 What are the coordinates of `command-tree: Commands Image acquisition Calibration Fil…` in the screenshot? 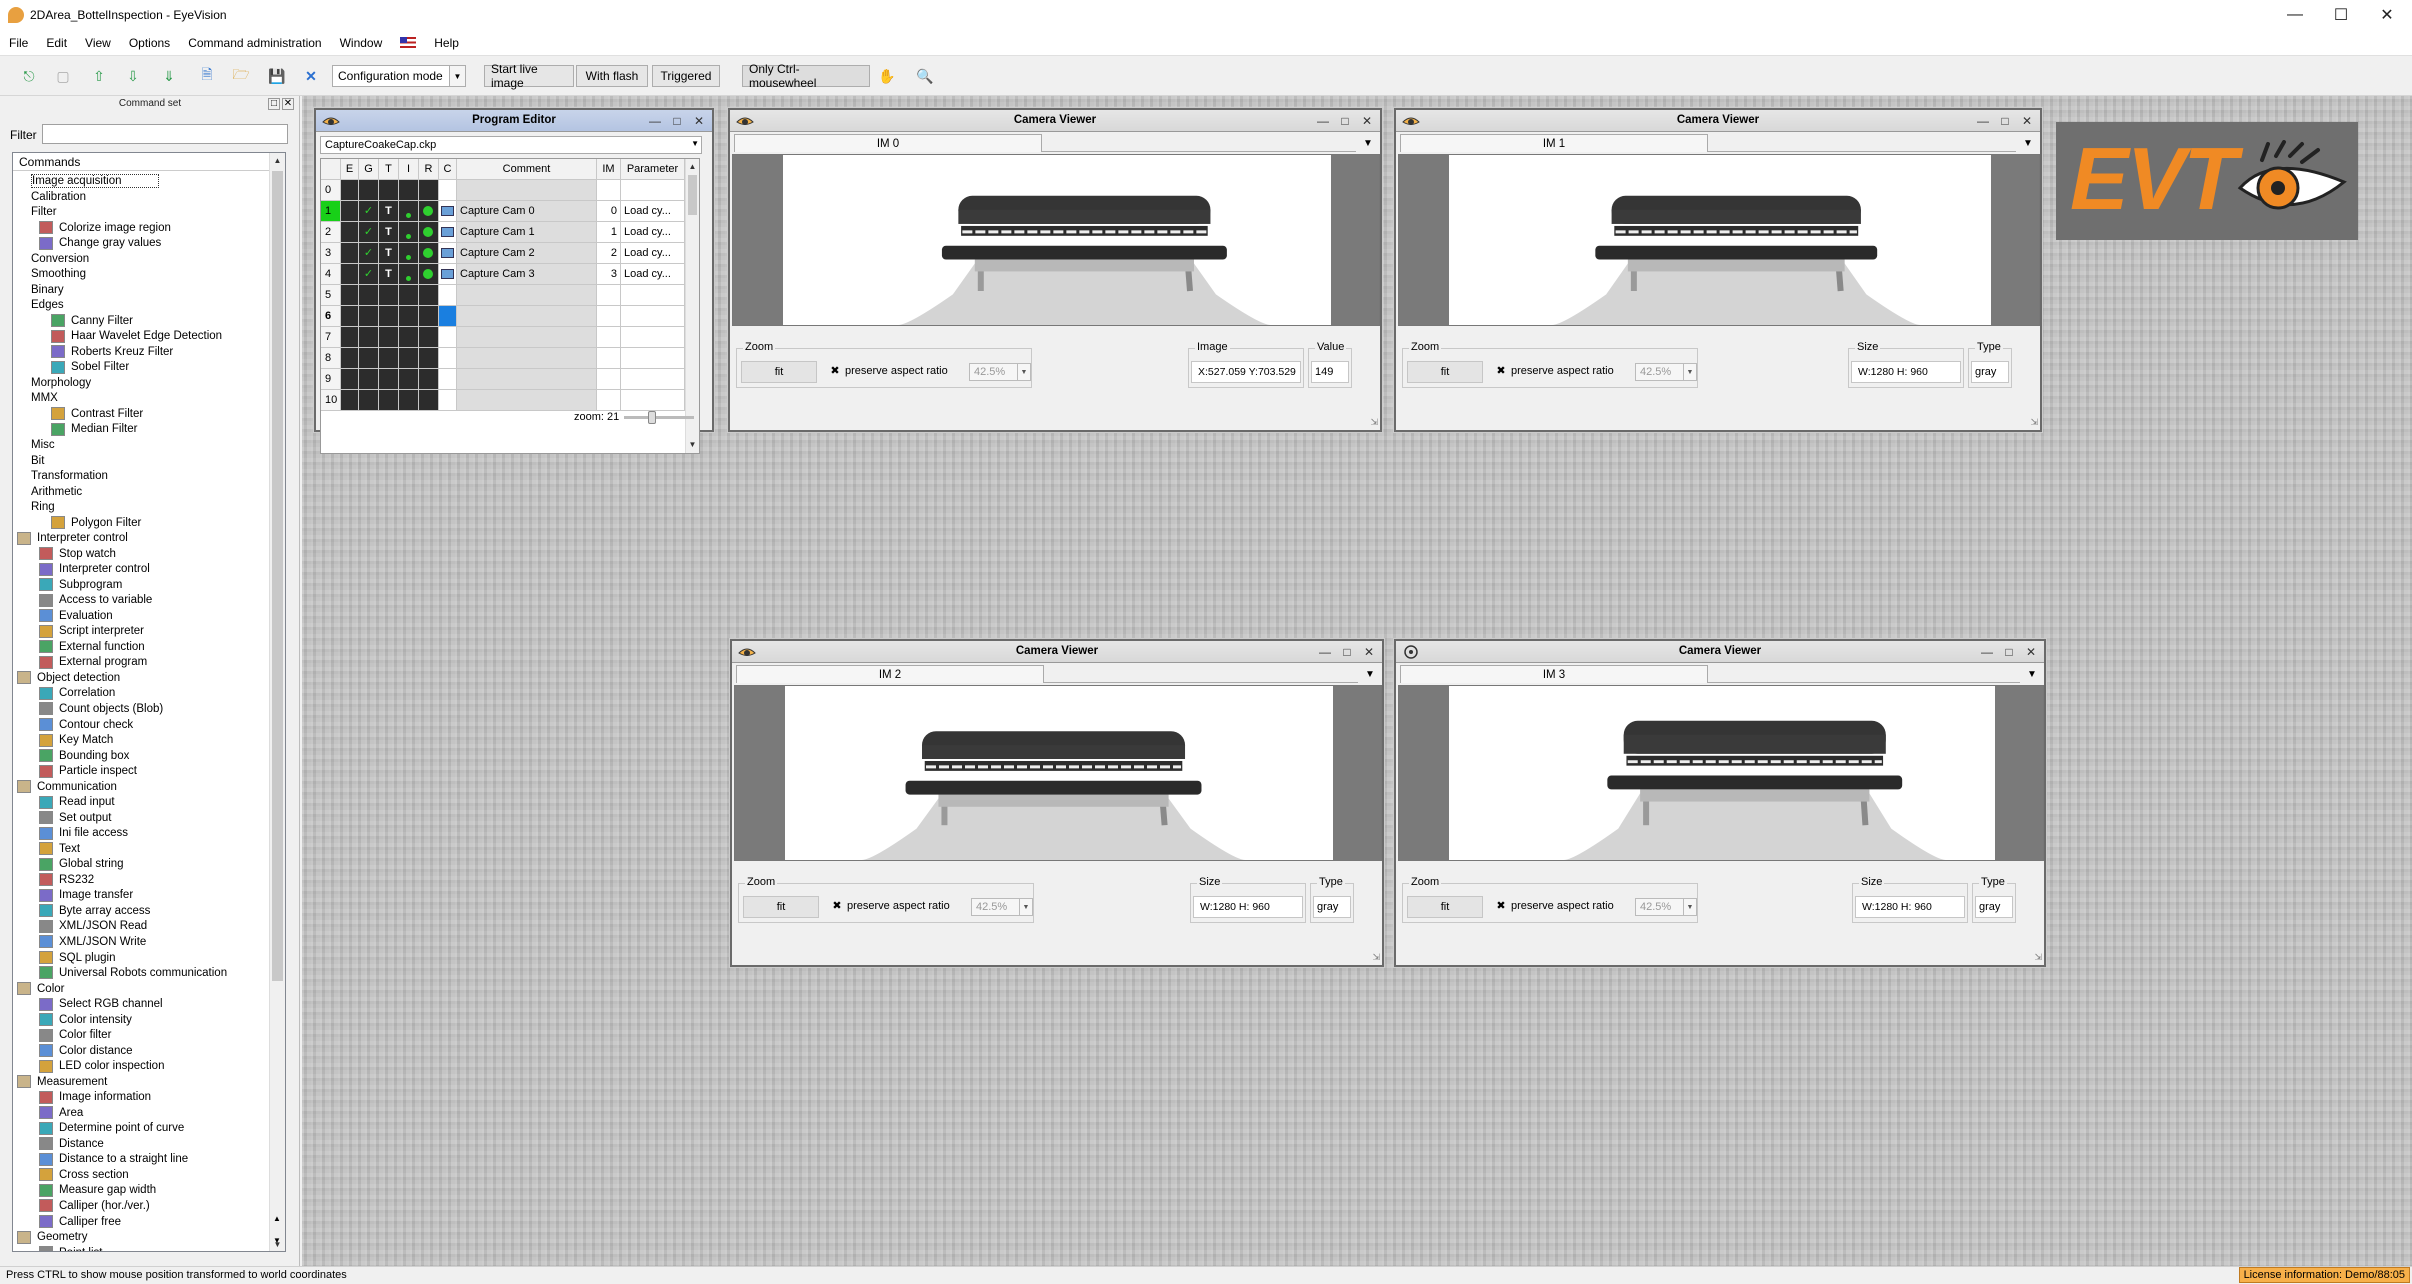 It's located at (149, 702).